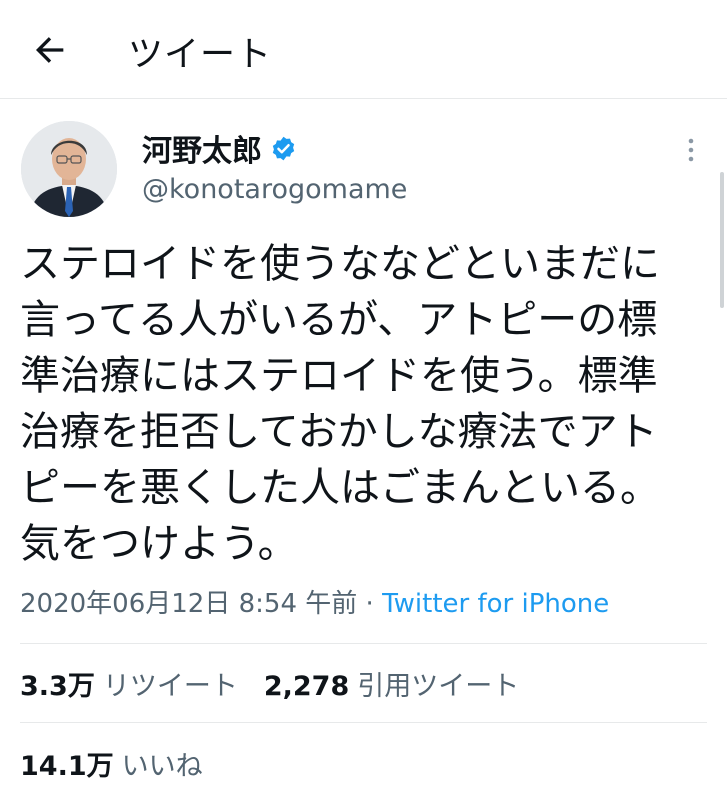 The image size is (727, 800). I want to click on avatar, so click(69, 169).